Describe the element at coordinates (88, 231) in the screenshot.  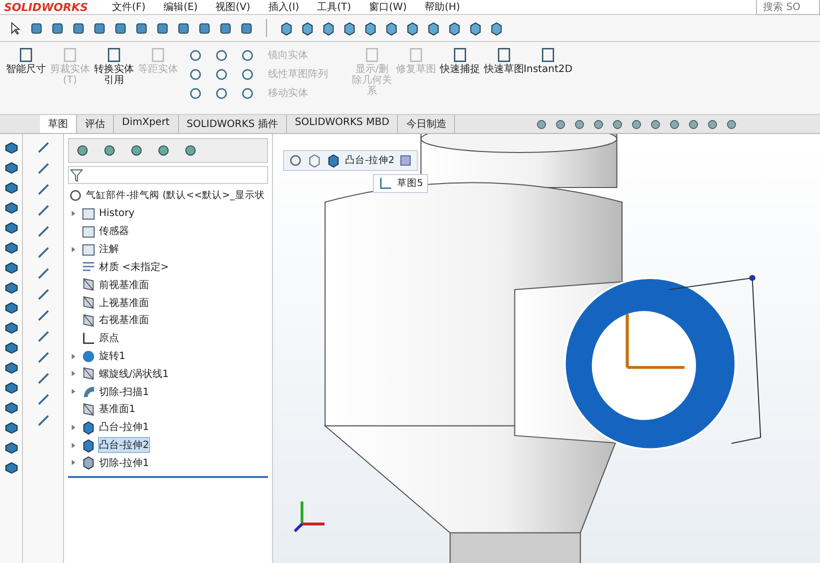
I see `sensor-icon` at that location.